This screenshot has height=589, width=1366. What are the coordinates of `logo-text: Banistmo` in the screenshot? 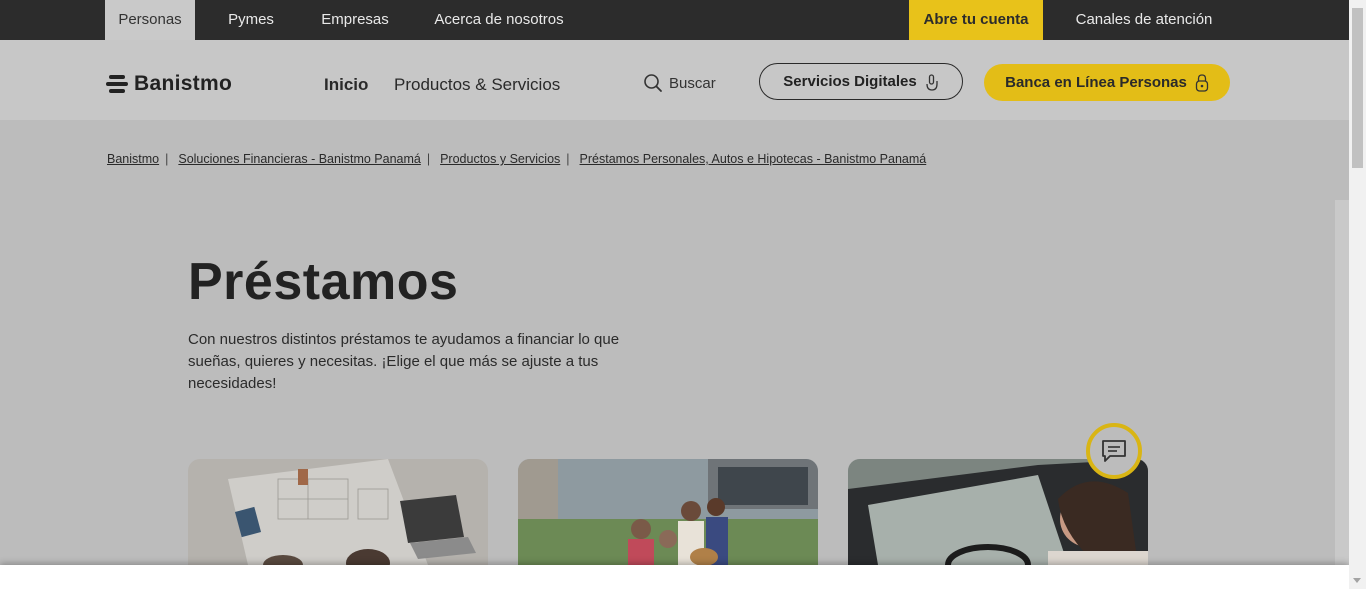 It's located at (183, 83).